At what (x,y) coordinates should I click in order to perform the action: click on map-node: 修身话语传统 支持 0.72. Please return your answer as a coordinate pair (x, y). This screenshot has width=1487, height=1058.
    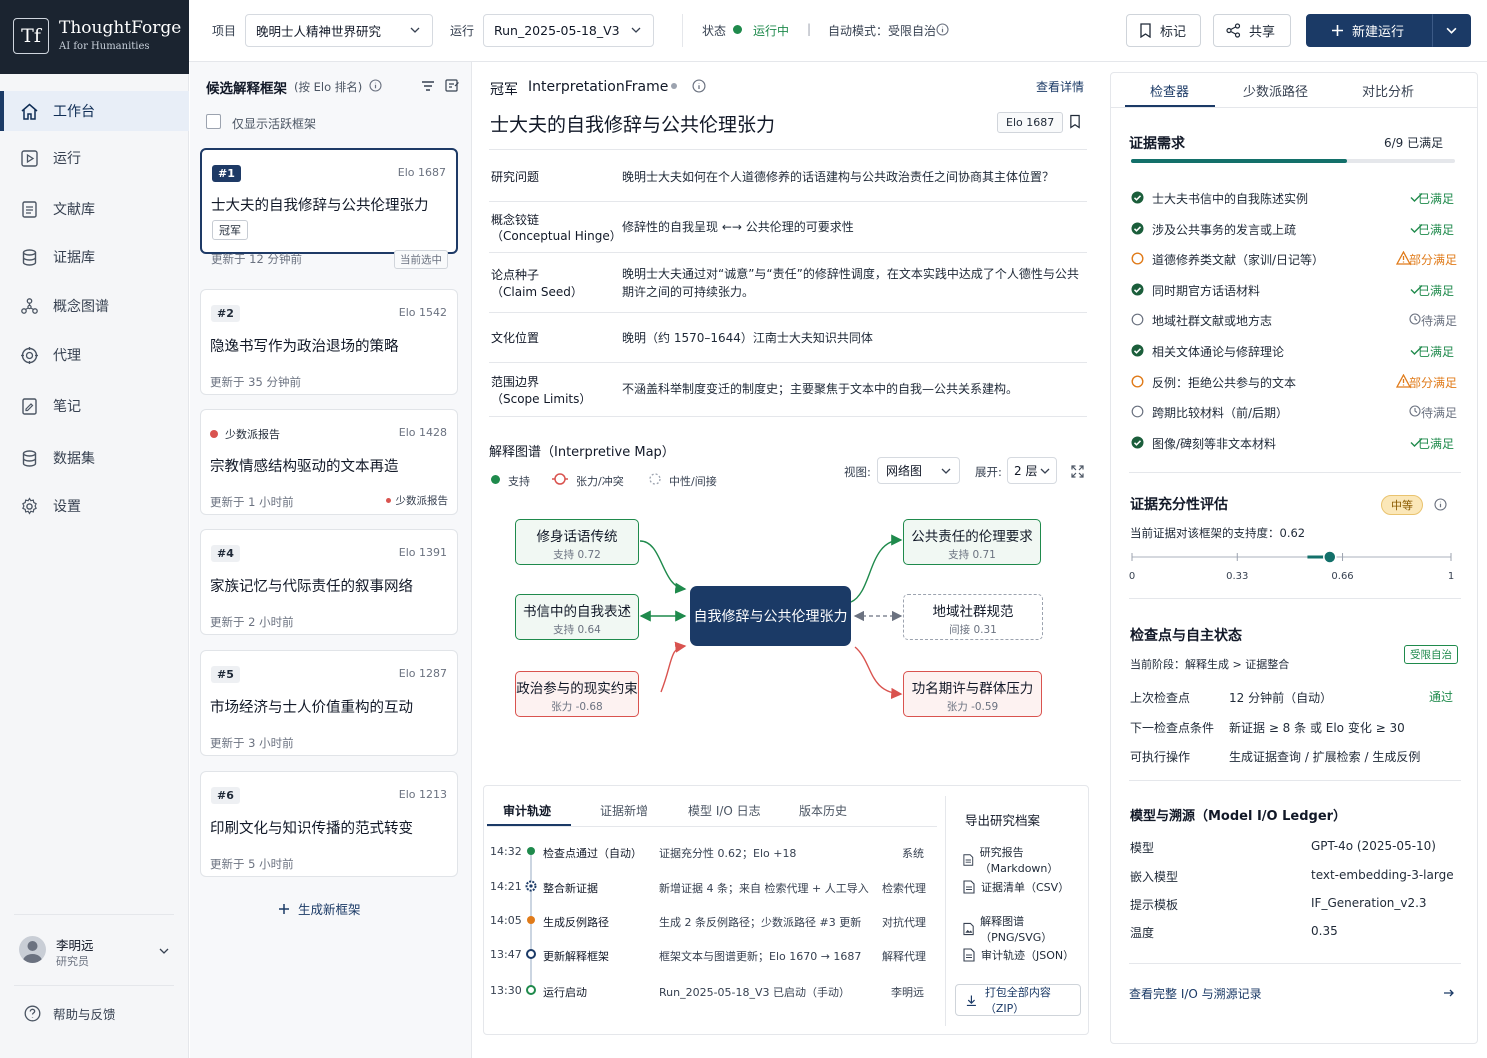
    Looking at the image, I should click on (577, 542).